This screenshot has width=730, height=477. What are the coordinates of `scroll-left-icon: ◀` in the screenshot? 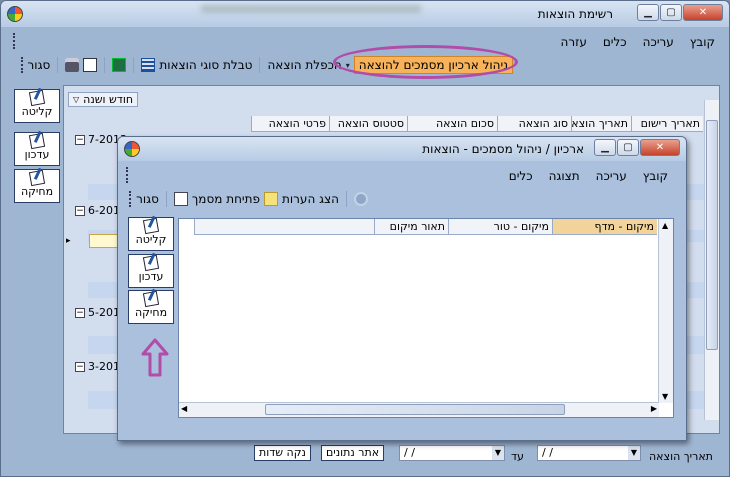 It's located at (184, 408).